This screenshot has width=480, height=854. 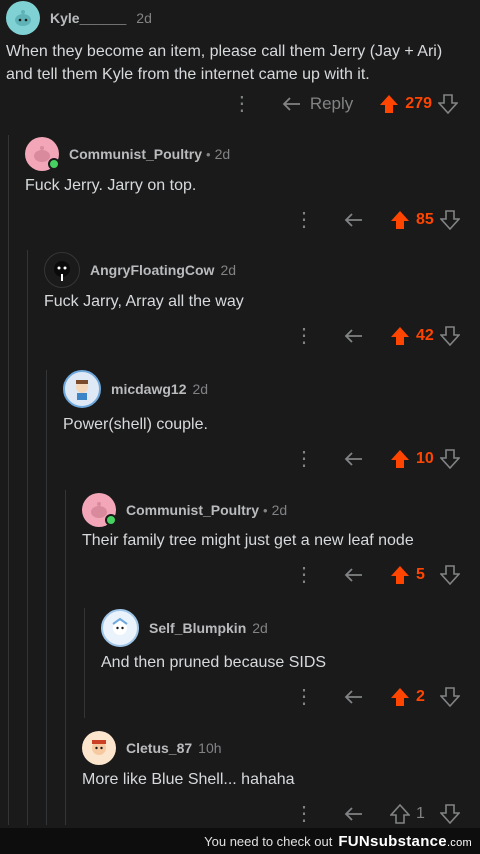 What do you see at coordinates (144, 301) in the screenshot?
I see `comment-body: Fuck Jarry, Array all the way` at bounding box center [144, 301].